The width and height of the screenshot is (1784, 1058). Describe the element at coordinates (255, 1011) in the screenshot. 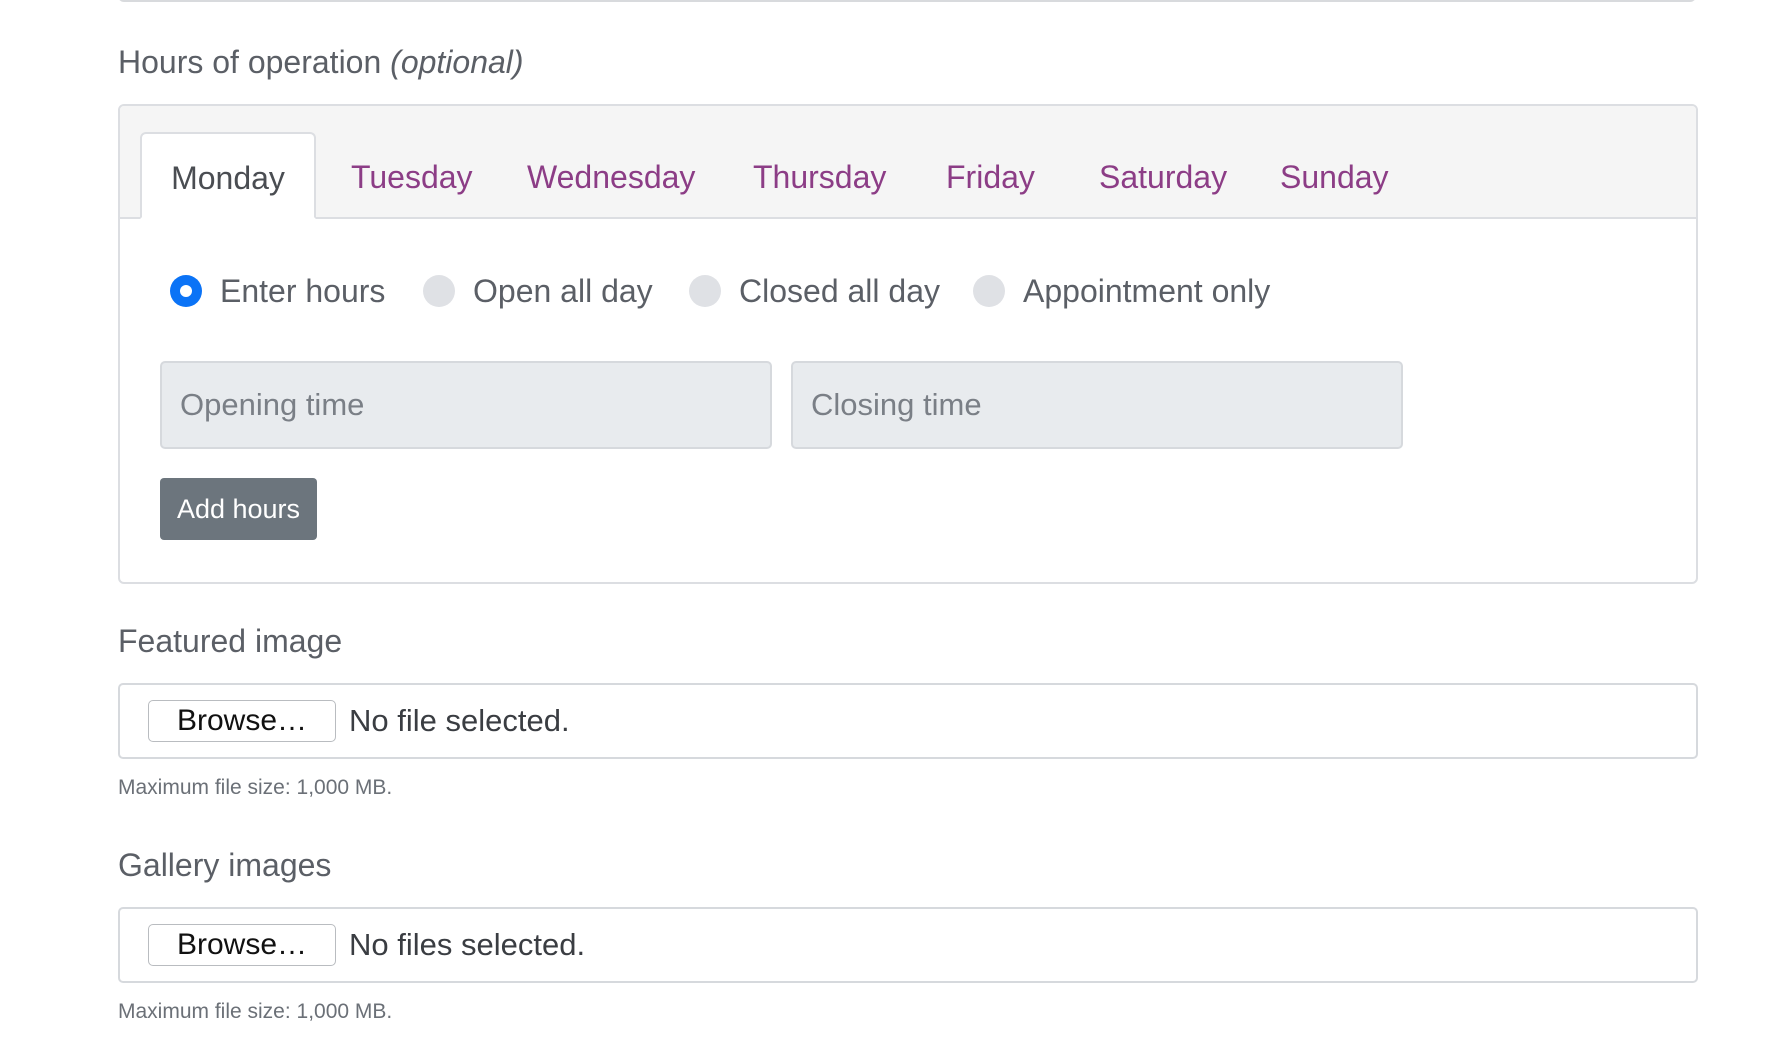

I see `gallery-images-help-text: Maximum file size: 1,000 MB.` at that location.